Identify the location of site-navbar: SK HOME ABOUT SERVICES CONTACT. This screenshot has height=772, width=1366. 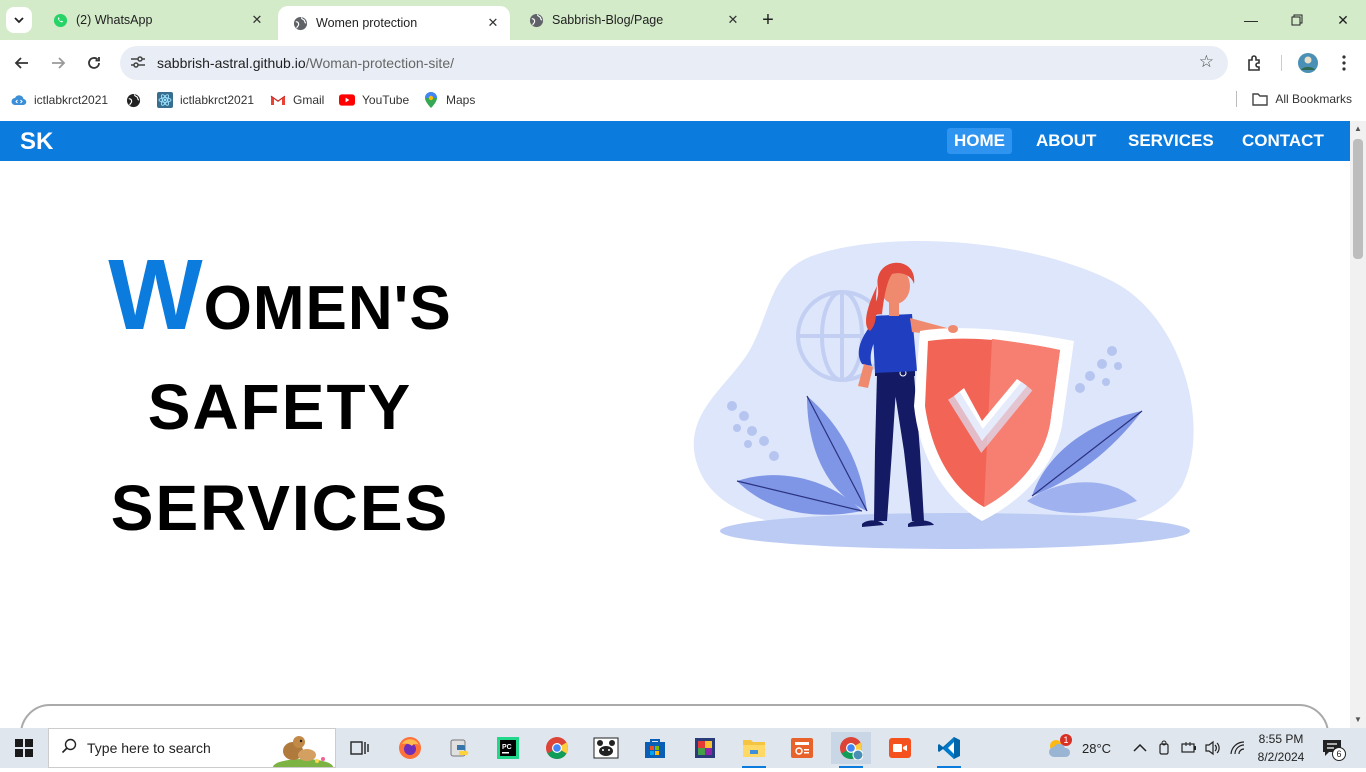
(675, 141).